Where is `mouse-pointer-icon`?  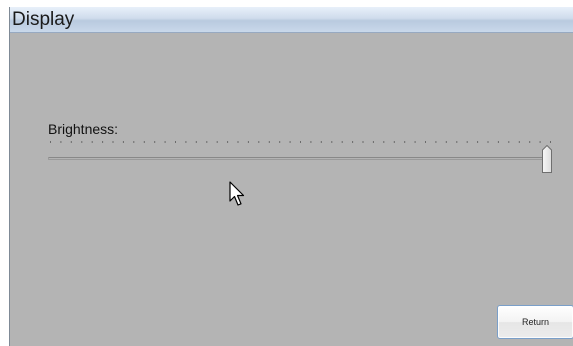
mouse-pointer-icon is located at coordinates (237, 193).